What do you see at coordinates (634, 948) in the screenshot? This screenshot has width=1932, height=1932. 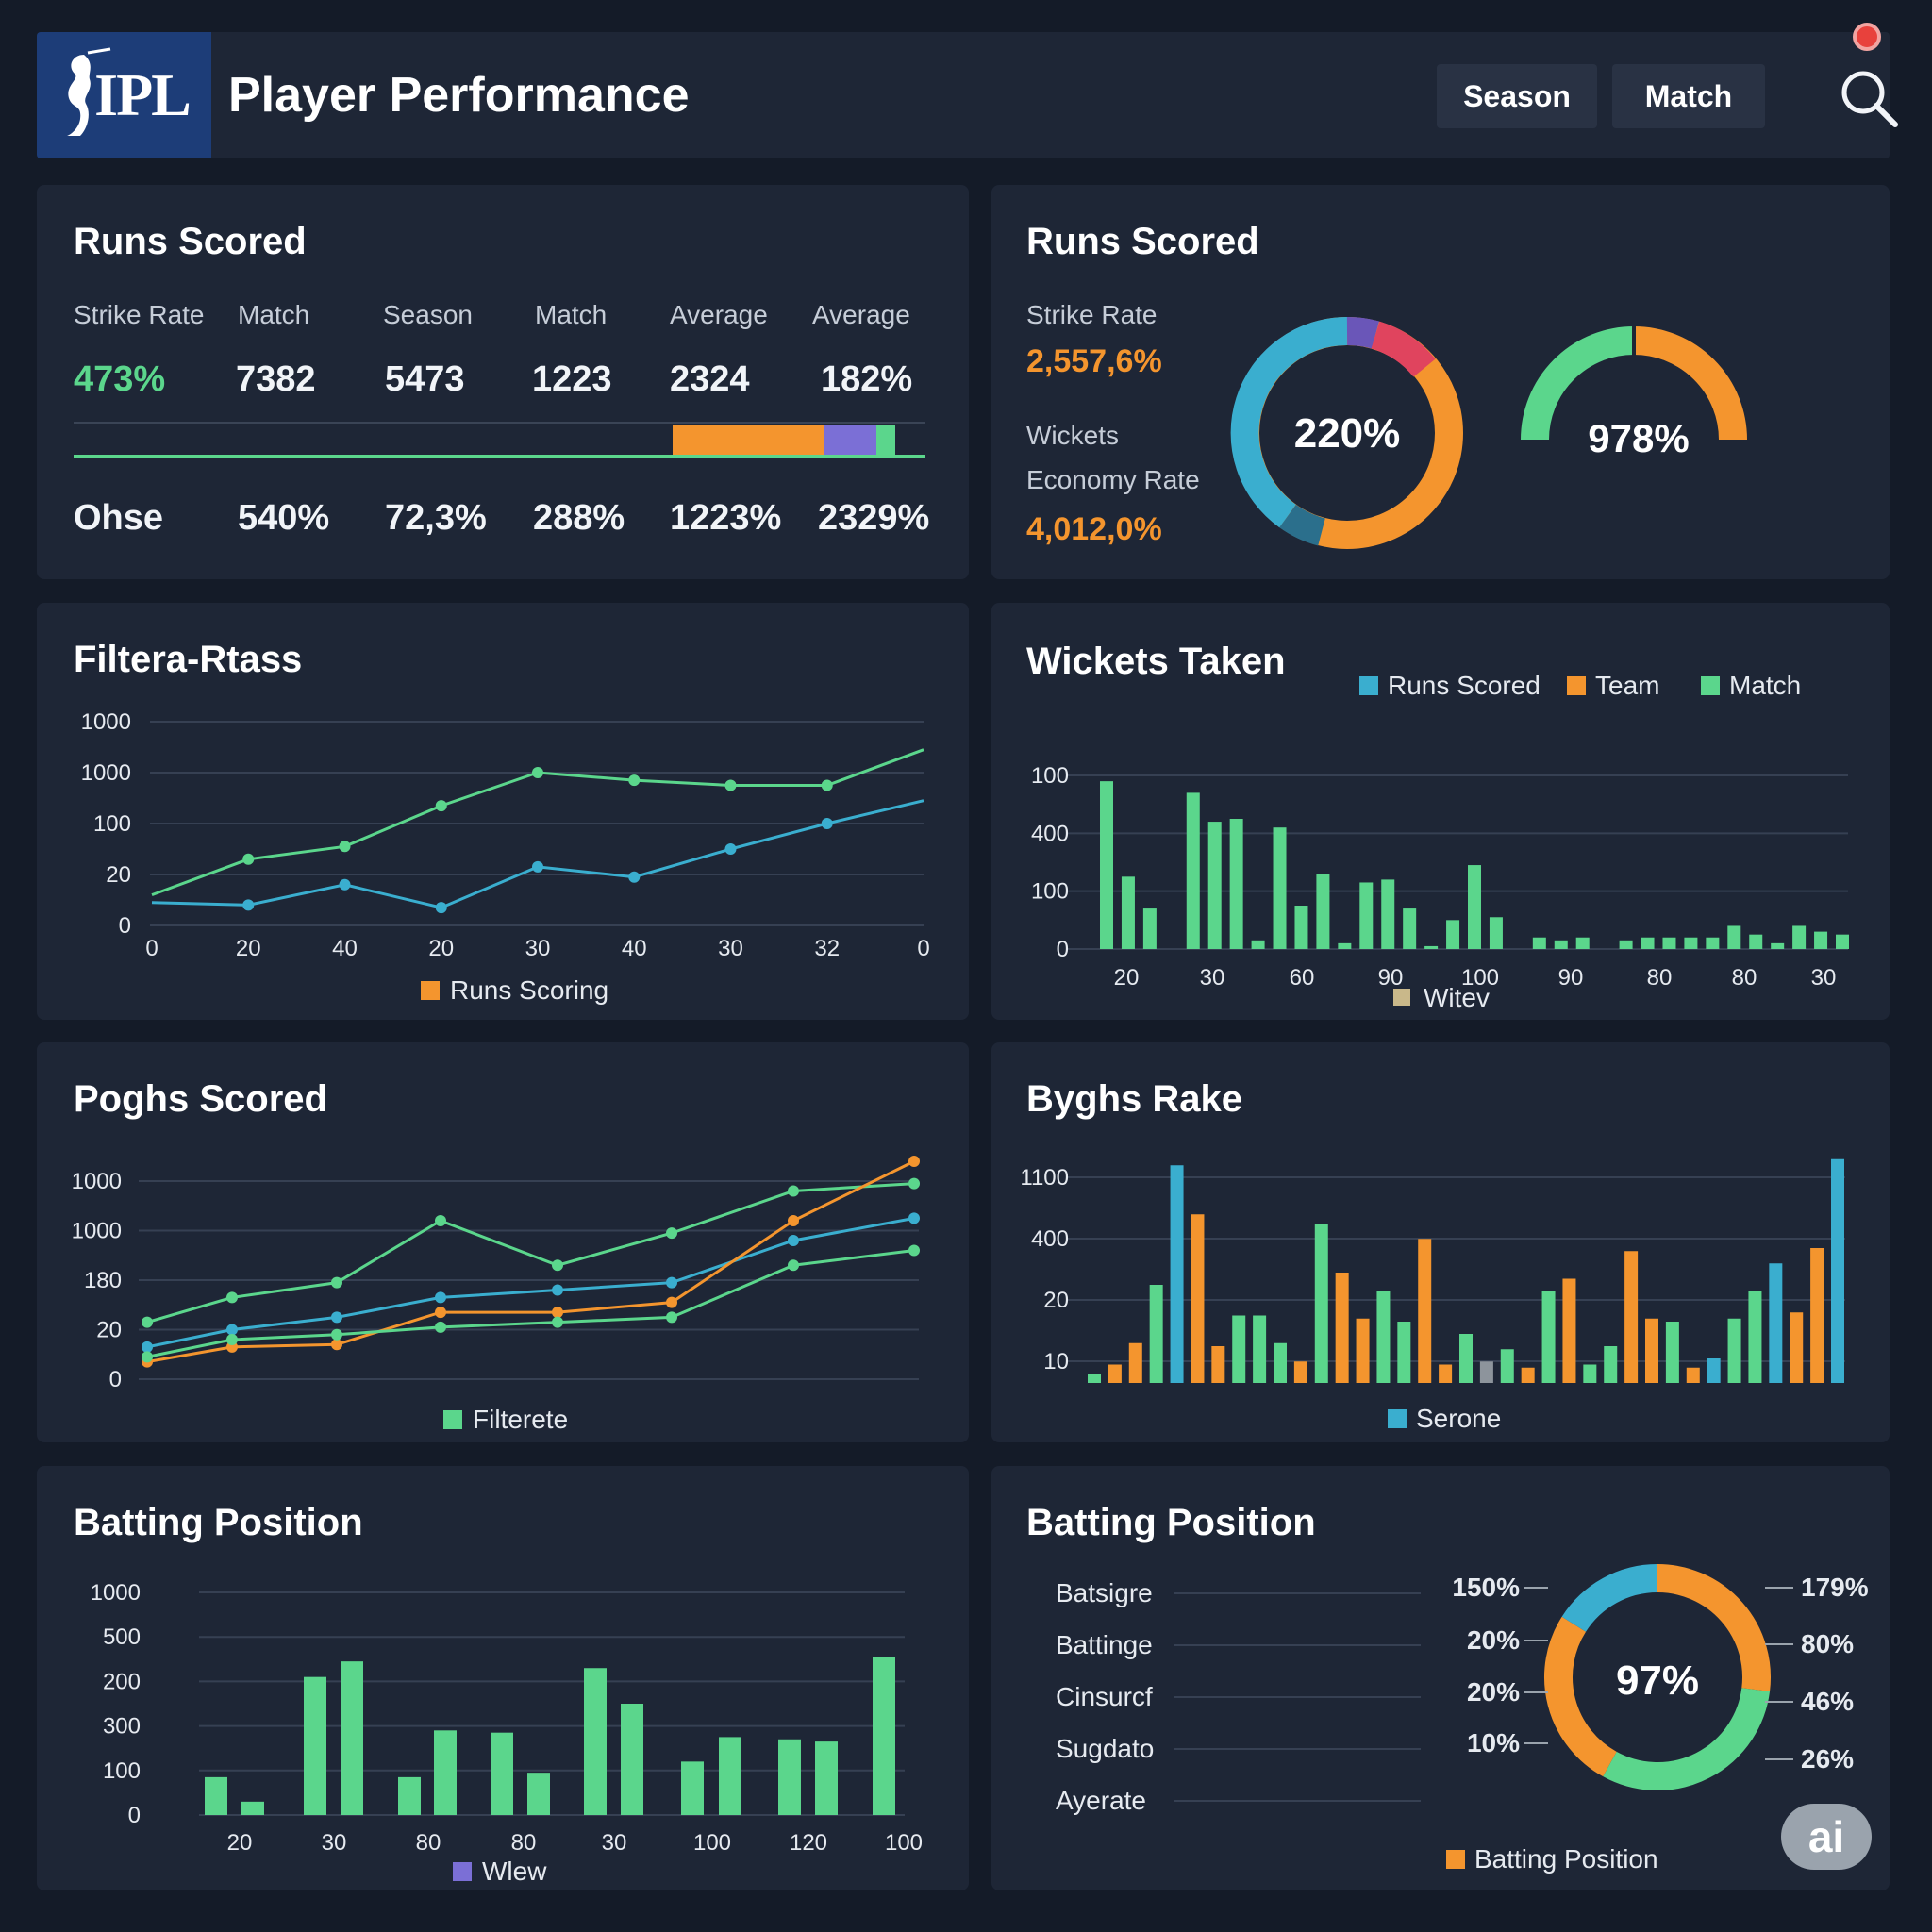 I see `x-tick-label: 40` at bounding box center [634, 948].